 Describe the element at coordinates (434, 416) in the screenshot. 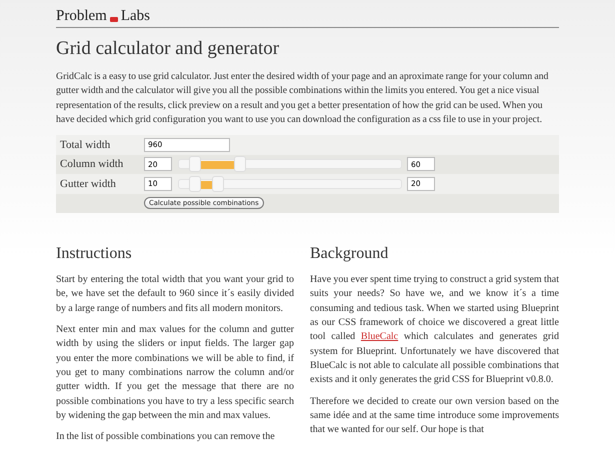

I see `body-paragraph: Therefore we decided to create our own version based on the same idée and at the same time introduce some improvements that we wanted for our self. Our hope is that` at that location.